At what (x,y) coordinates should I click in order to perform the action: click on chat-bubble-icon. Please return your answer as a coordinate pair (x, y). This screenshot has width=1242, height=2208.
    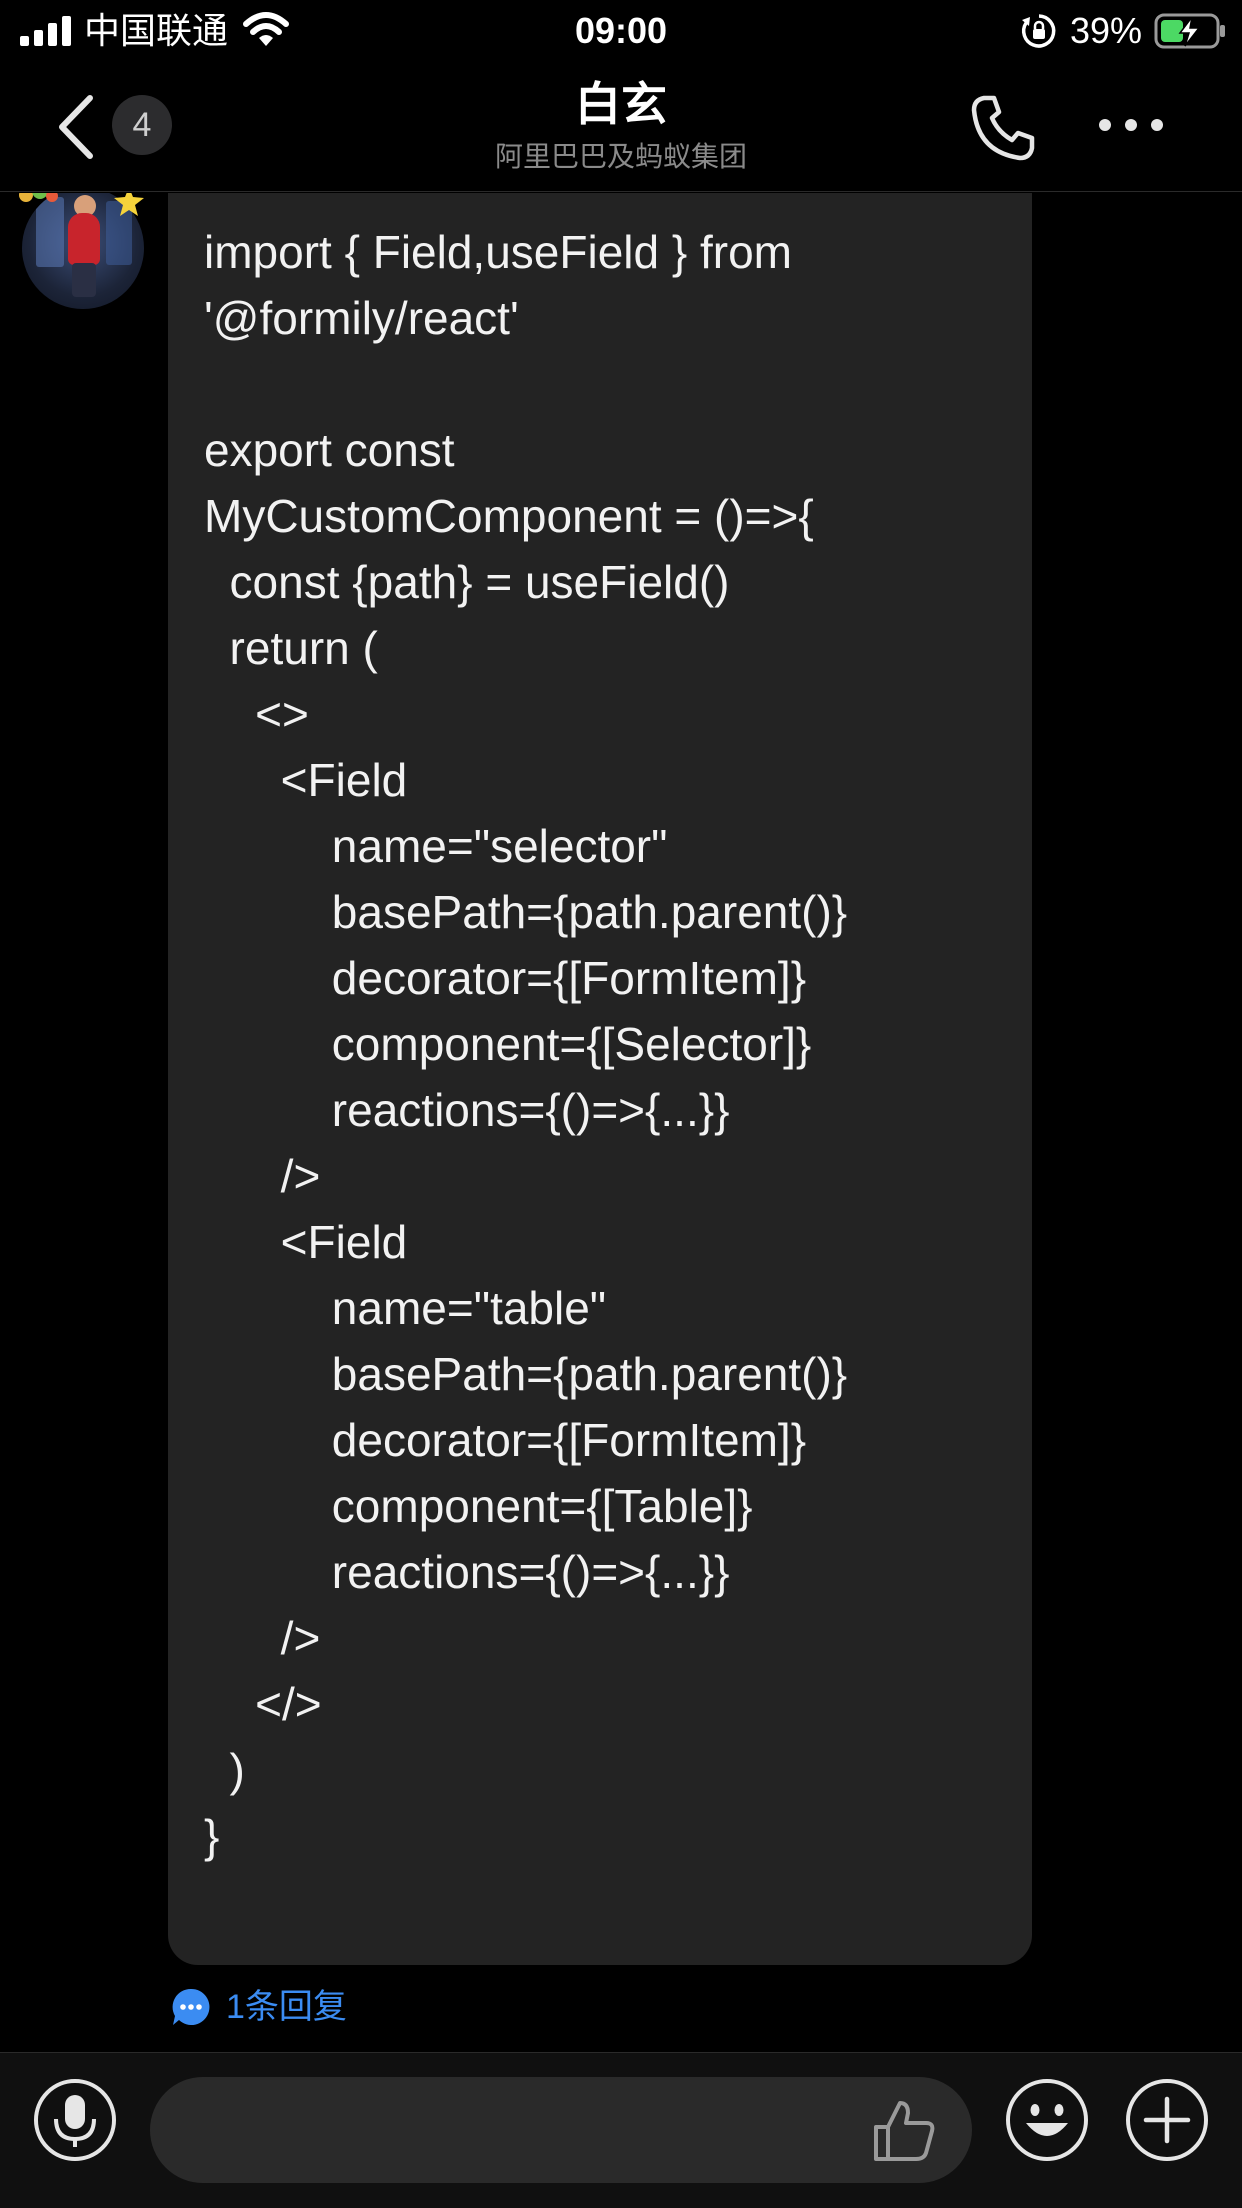
    Looking at the image, I should click on (191, 2006).